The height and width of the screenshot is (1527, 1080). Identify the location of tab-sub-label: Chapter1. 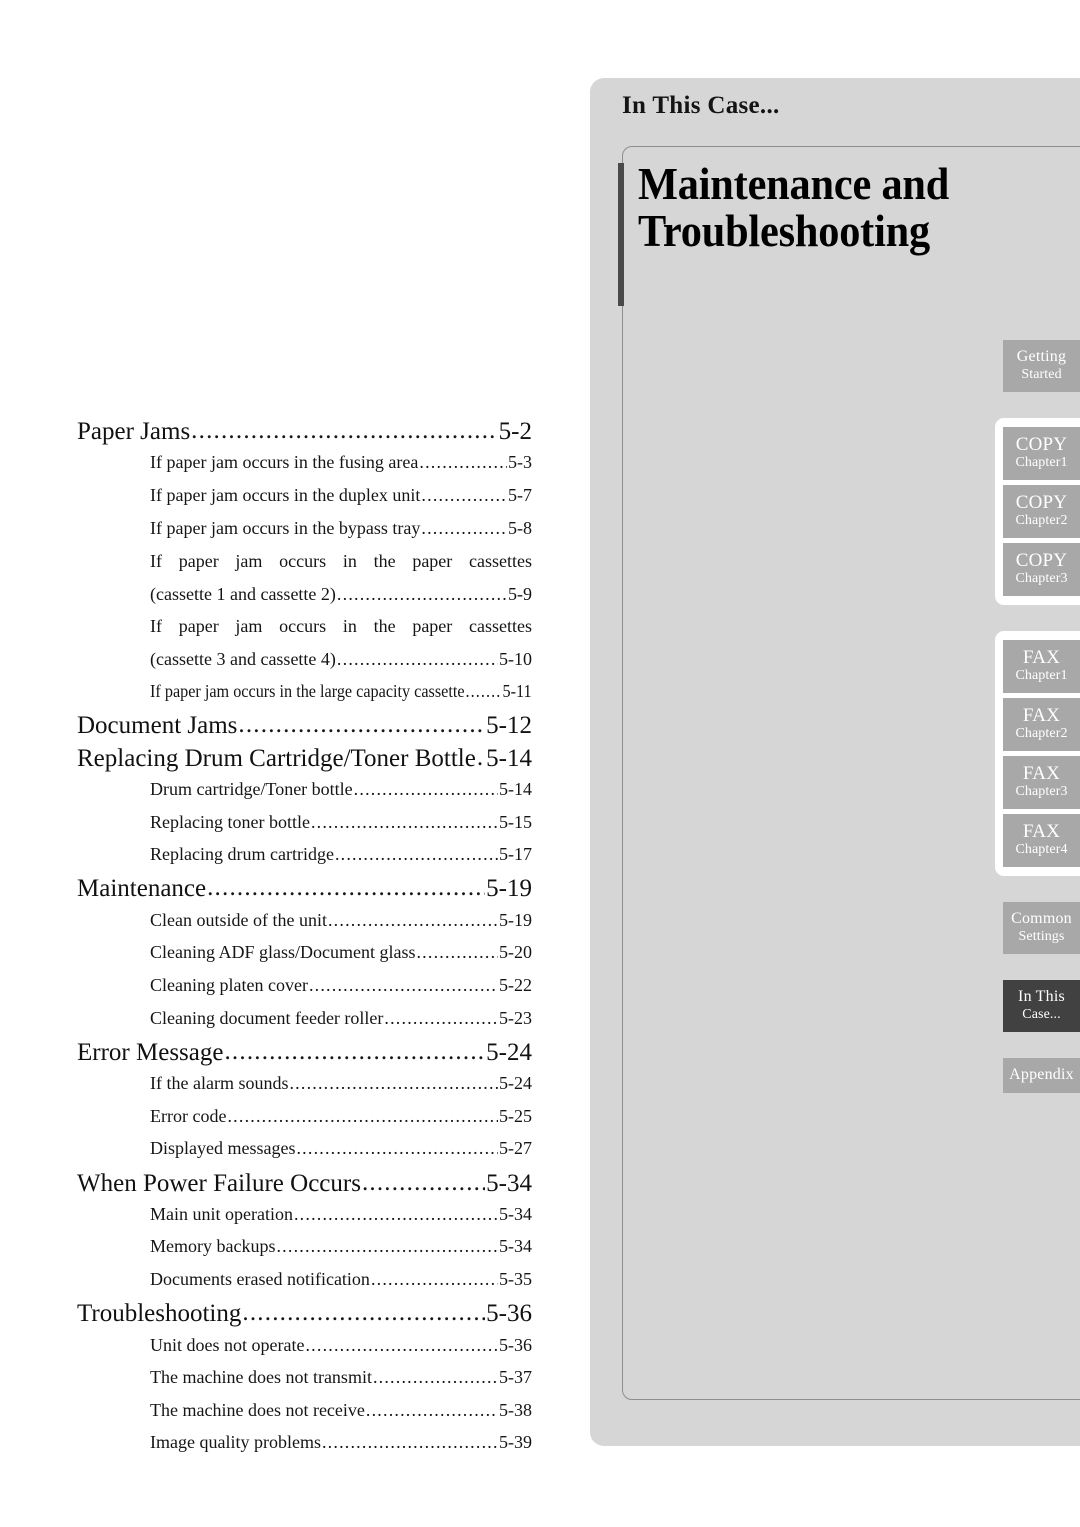
(1041, 676).